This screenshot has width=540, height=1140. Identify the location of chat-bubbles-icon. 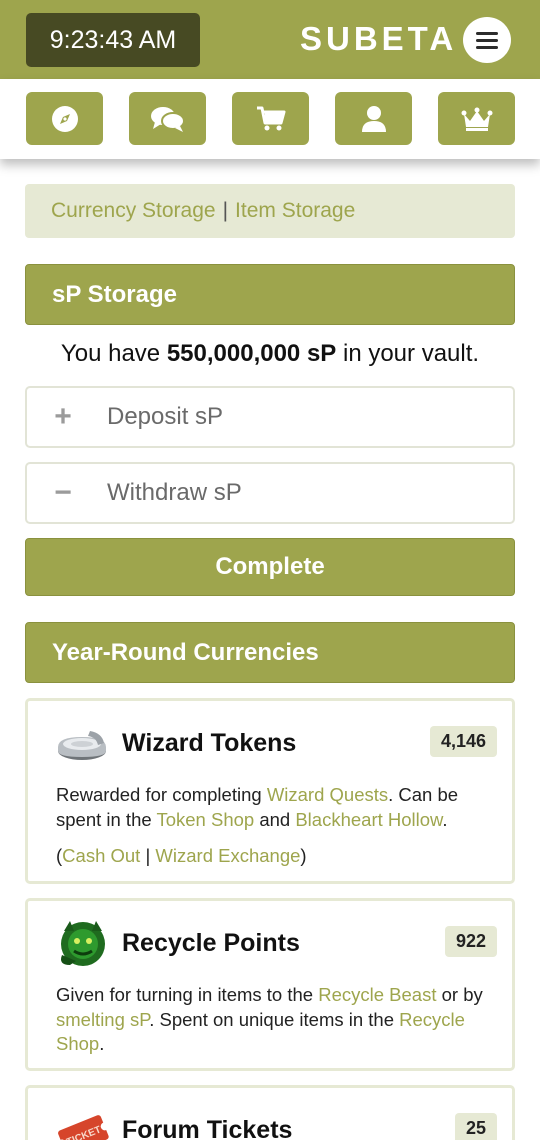
(167, 119).